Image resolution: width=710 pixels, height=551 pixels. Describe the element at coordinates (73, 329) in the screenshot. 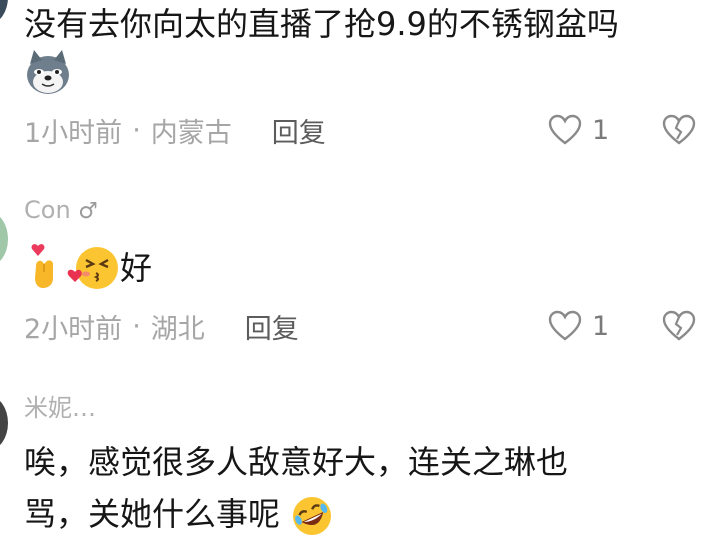

I see `comment-time: 2小时前` at that location.